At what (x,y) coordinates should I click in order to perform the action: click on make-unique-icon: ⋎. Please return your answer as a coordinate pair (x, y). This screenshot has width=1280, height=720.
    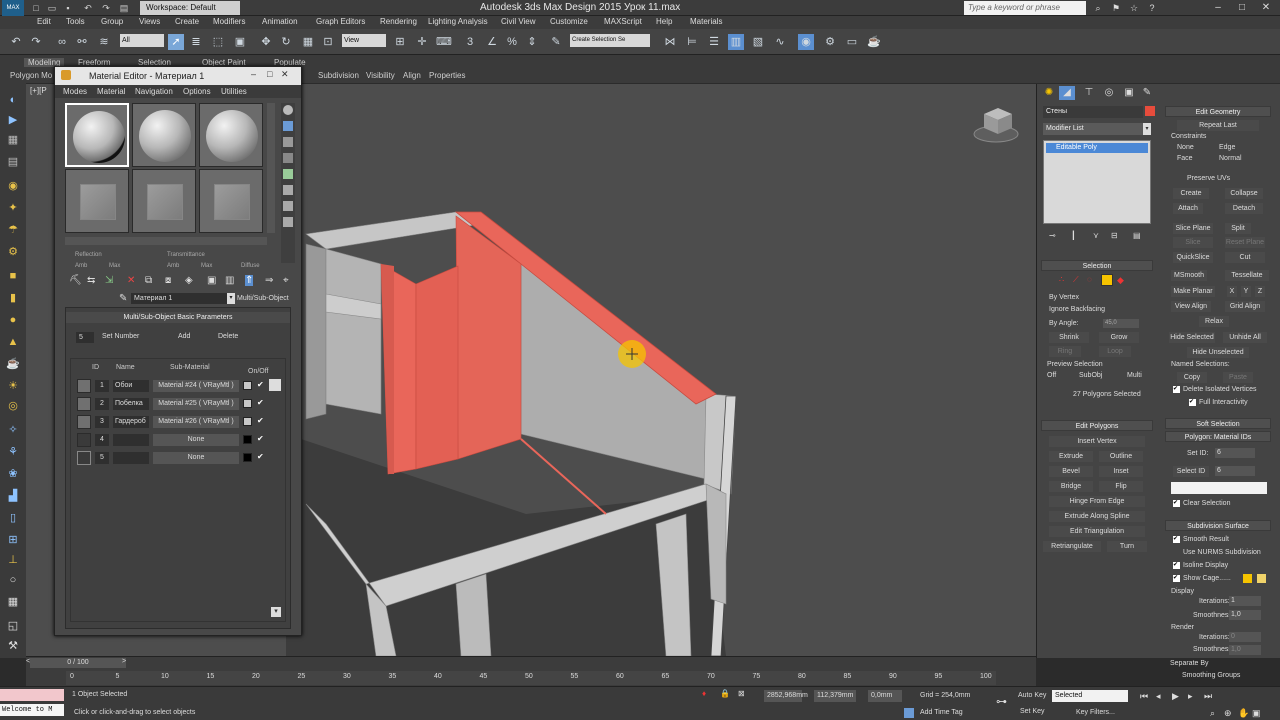
    Looking at the image, I should click on (1096, 235).